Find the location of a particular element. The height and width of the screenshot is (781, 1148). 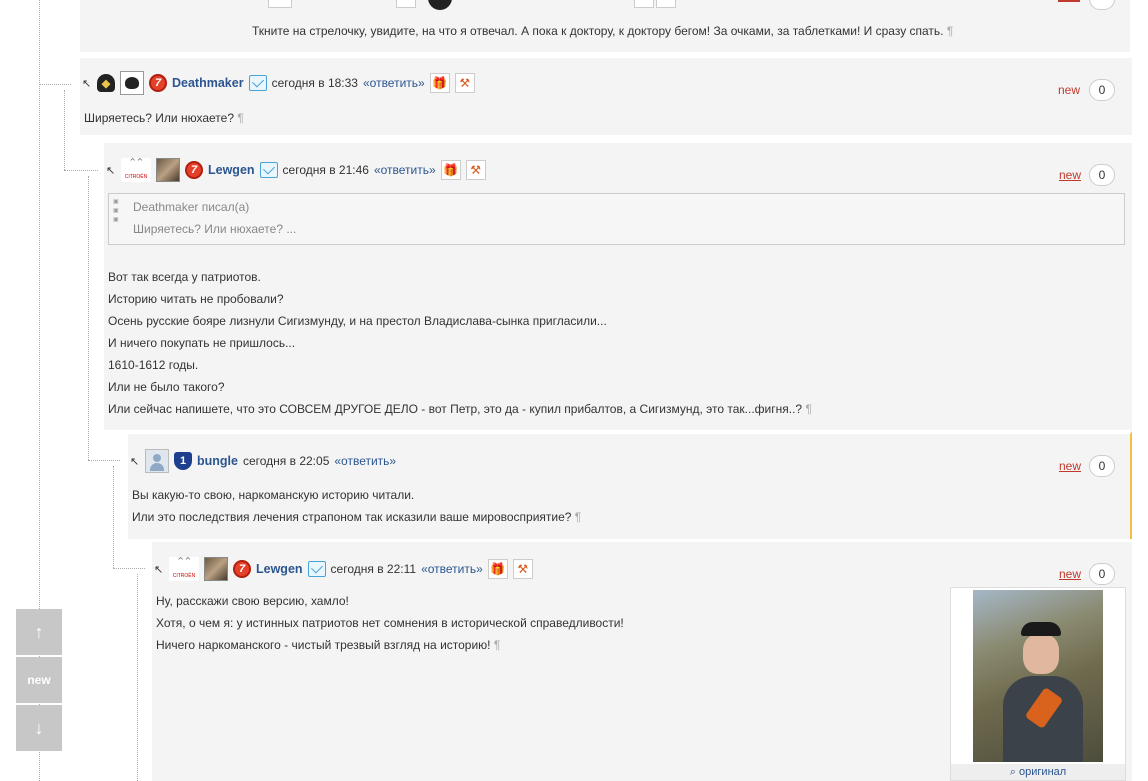

comment-line: Историю читать не пробовали? is located at coordinates (196, 299).